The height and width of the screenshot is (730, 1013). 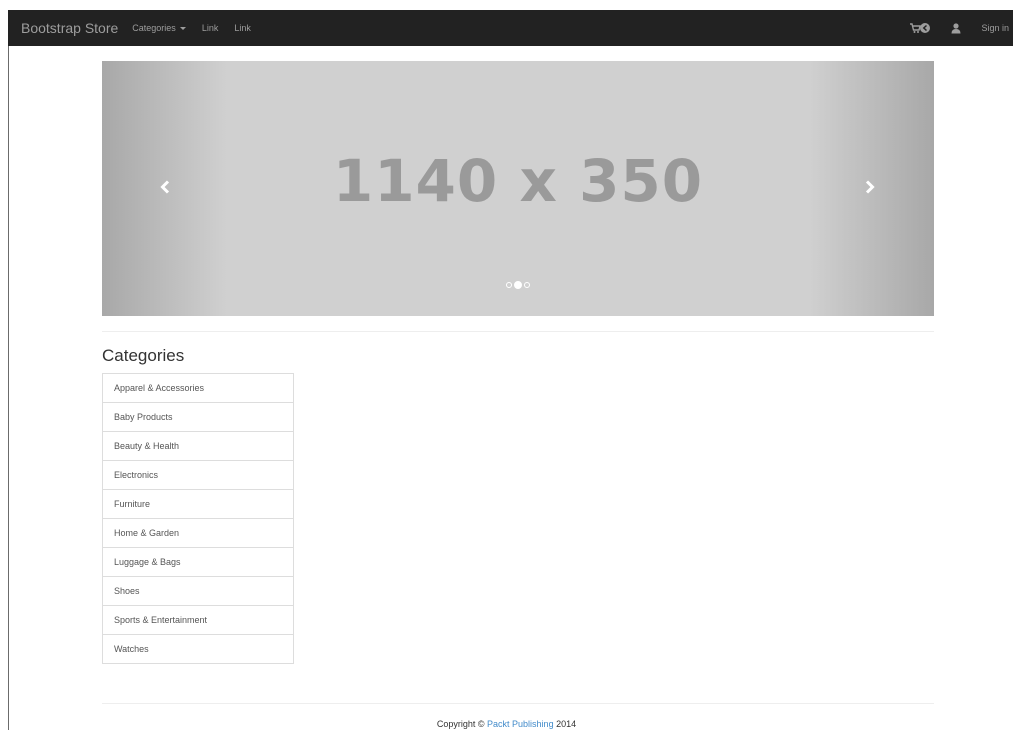 I want to click on category-item: Watches, so click(x=198, y=649).